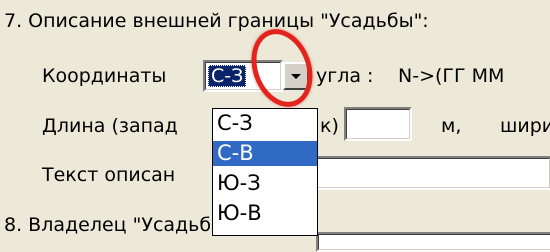  What do you see at coordinates (109, 175) in the screenshot?
I see `text-description-label: Текст описан` at bounding box center [109, 175].